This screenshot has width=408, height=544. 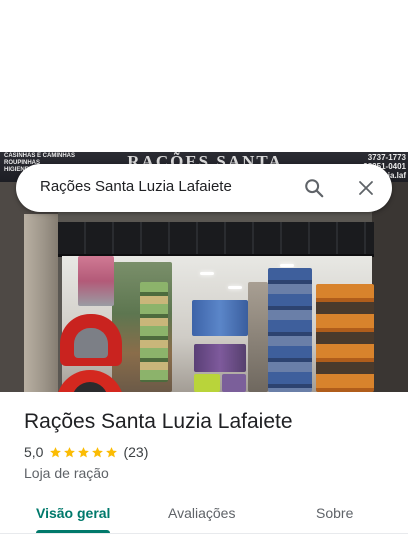 What do you see at coordinates (96, 281) in the screenshot?
I see `pet-carrier-stack` at bounding box center [96, 281].